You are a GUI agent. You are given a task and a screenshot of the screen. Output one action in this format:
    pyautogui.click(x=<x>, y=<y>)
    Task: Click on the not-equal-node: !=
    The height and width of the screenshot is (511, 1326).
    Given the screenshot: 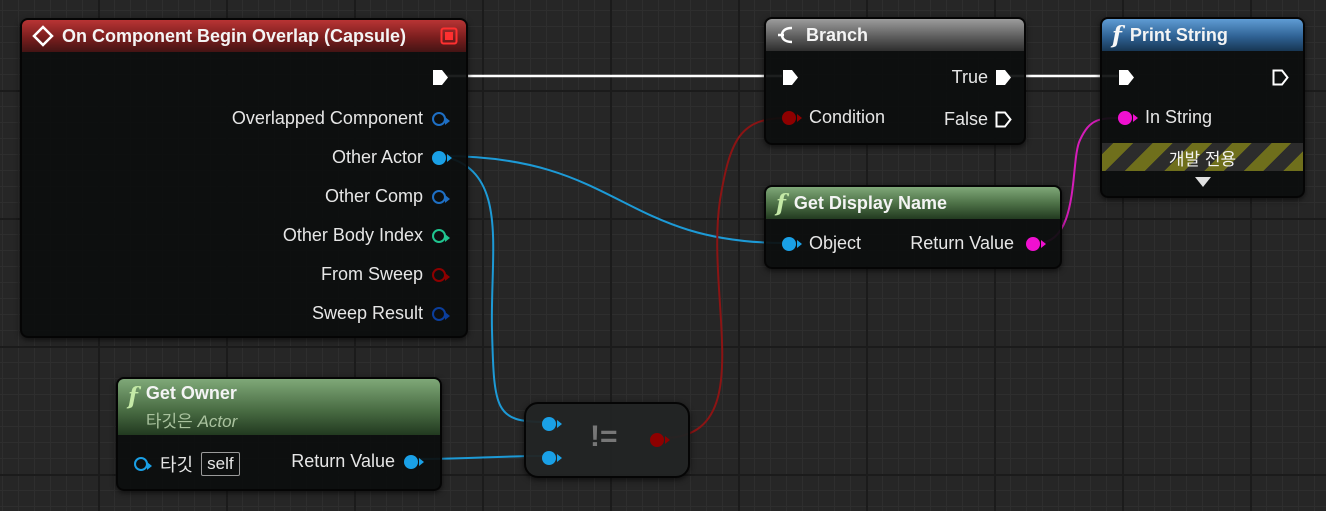 What is the action you would take?
    pyautogui.click(x=607, y=440)
    